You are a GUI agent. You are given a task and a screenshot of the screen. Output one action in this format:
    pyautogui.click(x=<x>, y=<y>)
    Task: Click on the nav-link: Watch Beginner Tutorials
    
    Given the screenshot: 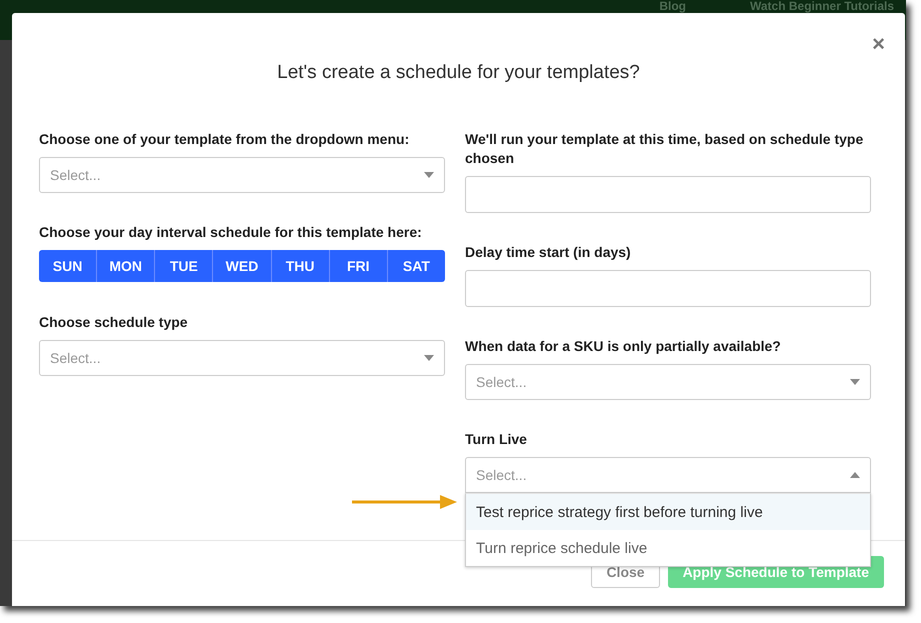 What is the action you would take?
    pyautogui.click(x=822, y=6)
    